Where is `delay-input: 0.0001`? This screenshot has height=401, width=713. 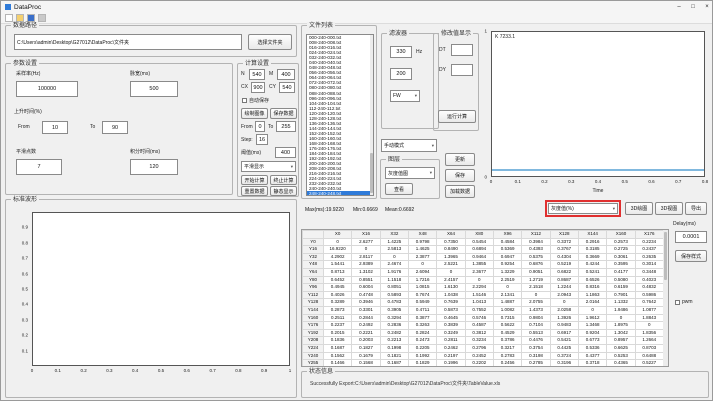
delay-input: 0.0001 is located at coordinates (691, 237).